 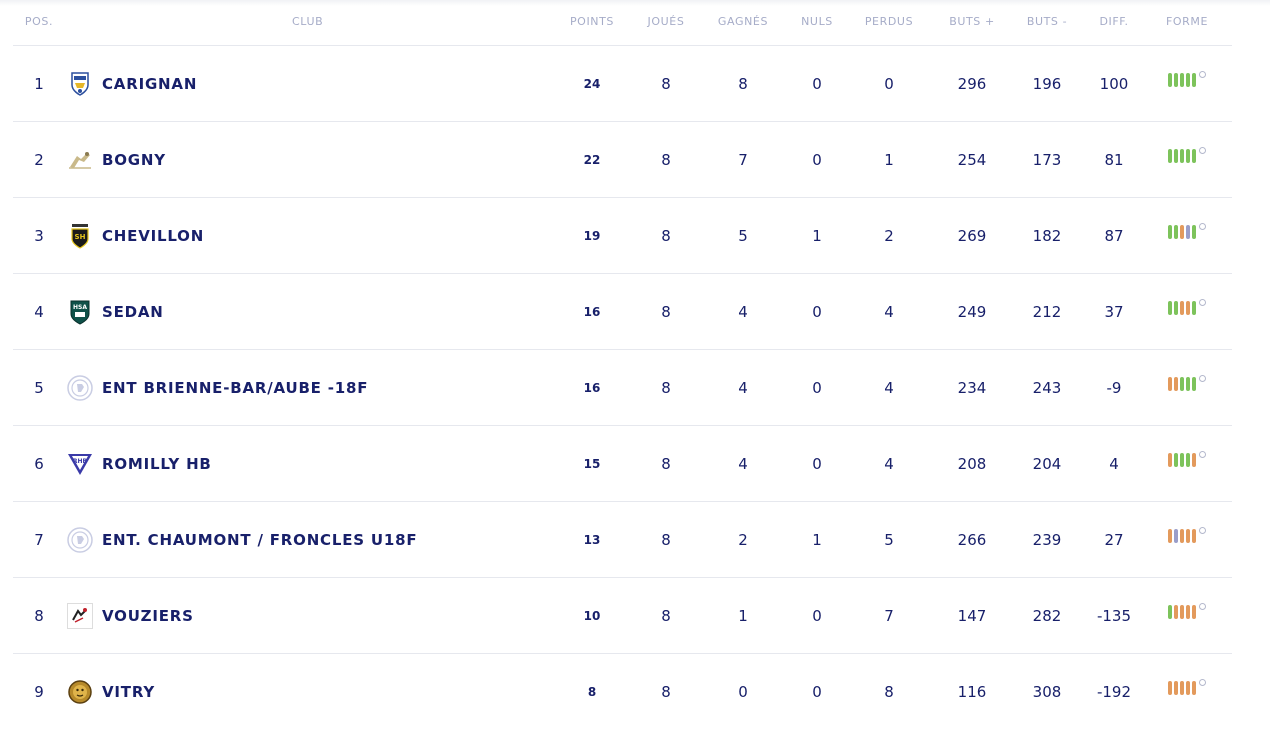 I want to click on header-drawn: NULS, so click(x=817, y=21).